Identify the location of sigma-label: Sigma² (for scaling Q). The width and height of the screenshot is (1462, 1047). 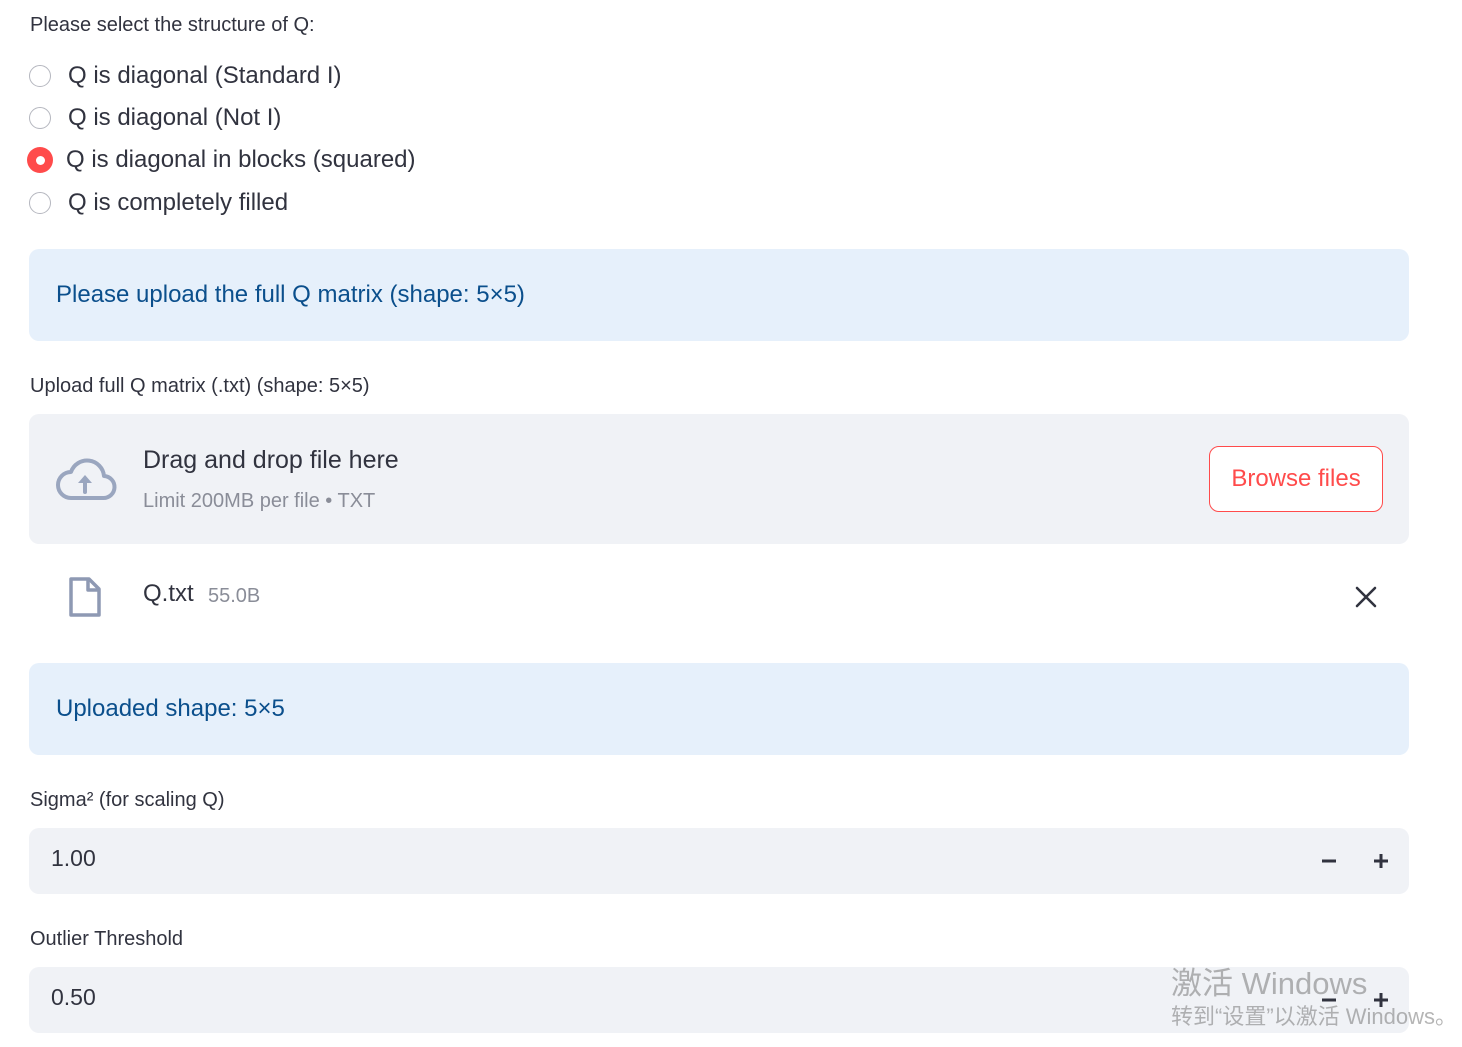
(127, 800).